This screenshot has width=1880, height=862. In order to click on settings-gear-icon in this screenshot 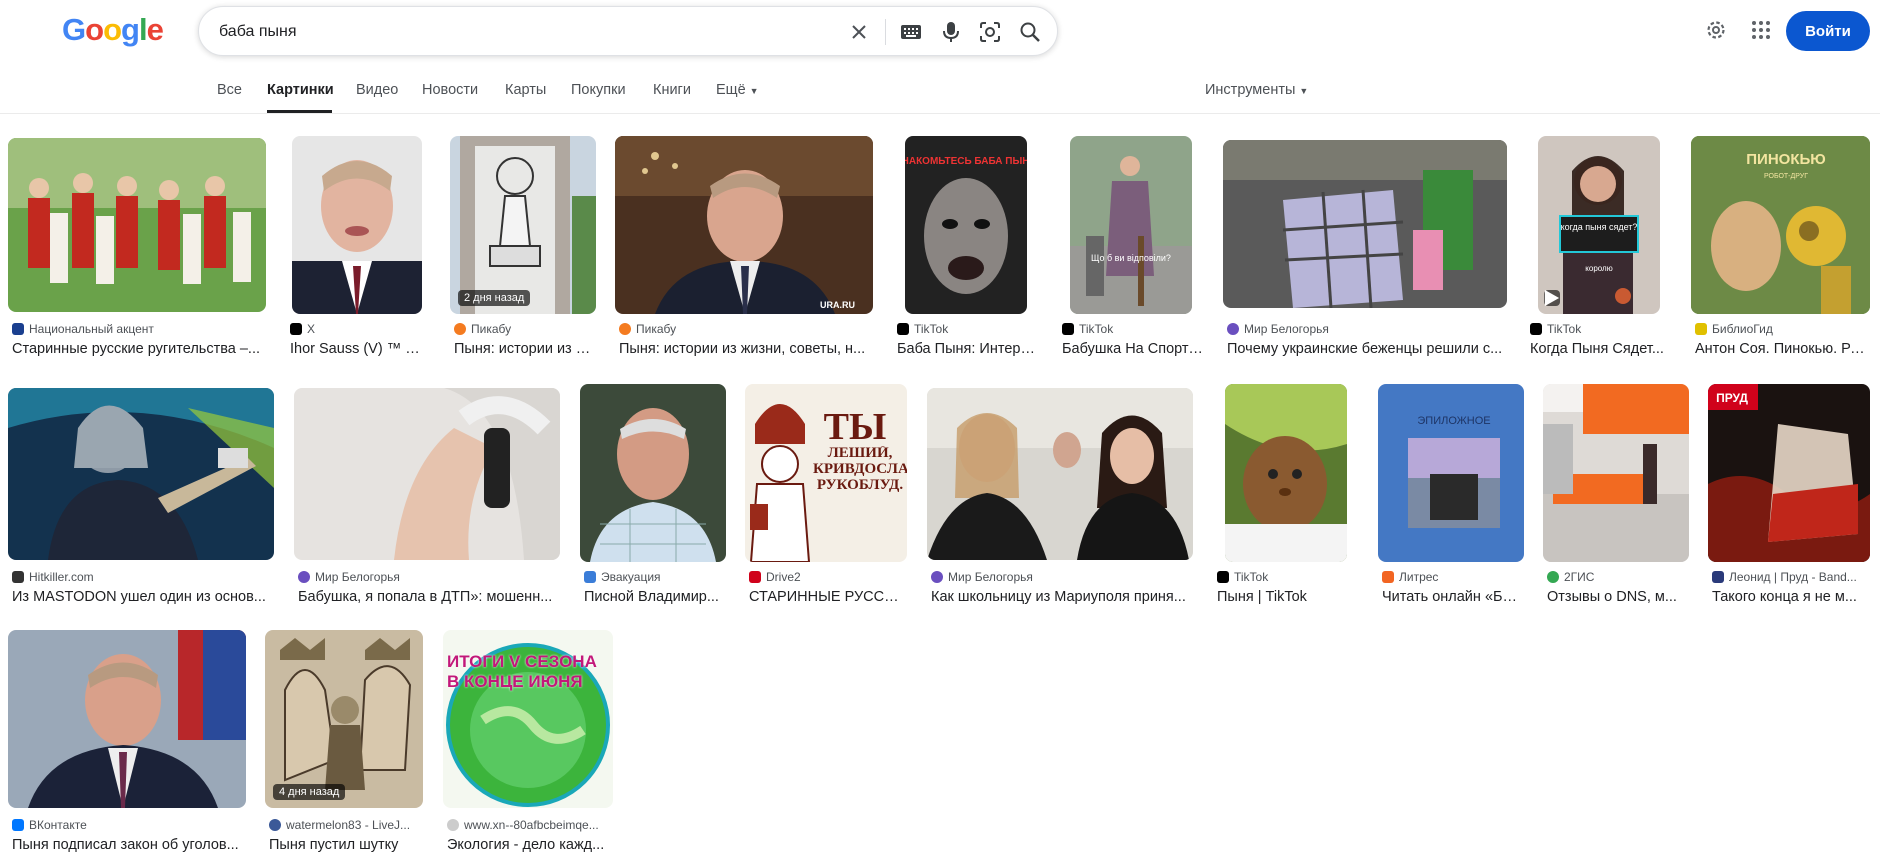, I will do `click(1716, 30)`.